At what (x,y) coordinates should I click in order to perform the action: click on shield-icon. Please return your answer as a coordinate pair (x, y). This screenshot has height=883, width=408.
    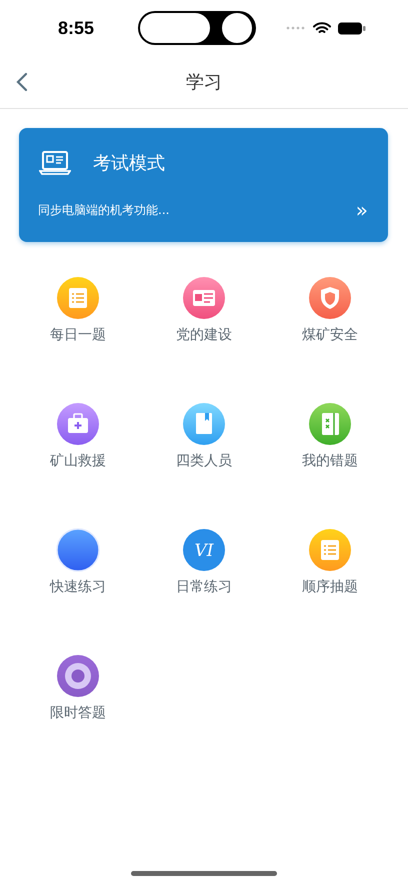
    Looking at the image, I should click on (330, 298).